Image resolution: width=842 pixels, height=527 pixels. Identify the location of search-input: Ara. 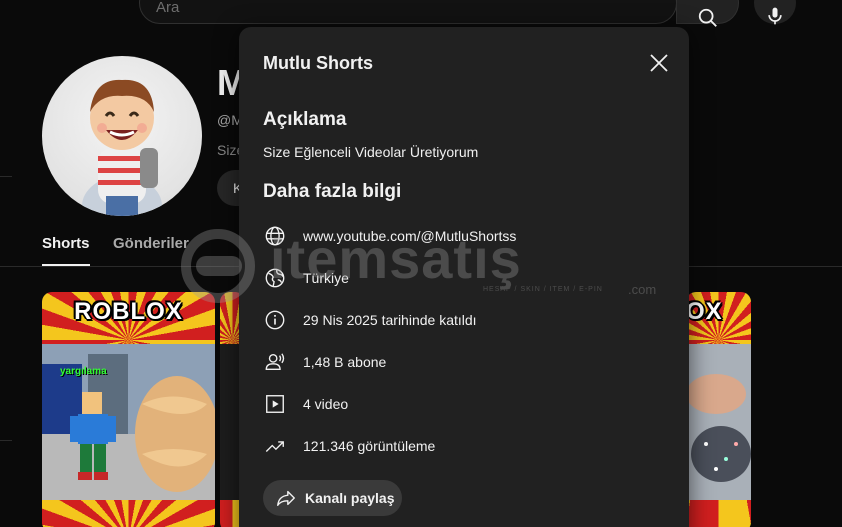
(408, 12).